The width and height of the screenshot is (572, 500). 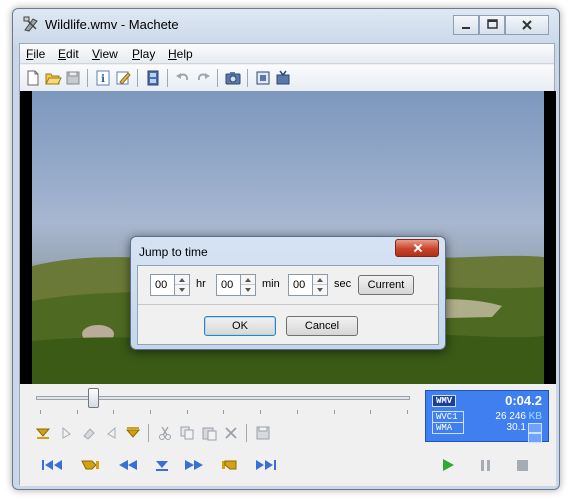 What do you see at coordinates (487, 416) in the screenshot?
I see `media-info-panel: WMV 0:04.2 WVC1 WMA 26 246 KB 30.1` at bounding box center [487, 416].